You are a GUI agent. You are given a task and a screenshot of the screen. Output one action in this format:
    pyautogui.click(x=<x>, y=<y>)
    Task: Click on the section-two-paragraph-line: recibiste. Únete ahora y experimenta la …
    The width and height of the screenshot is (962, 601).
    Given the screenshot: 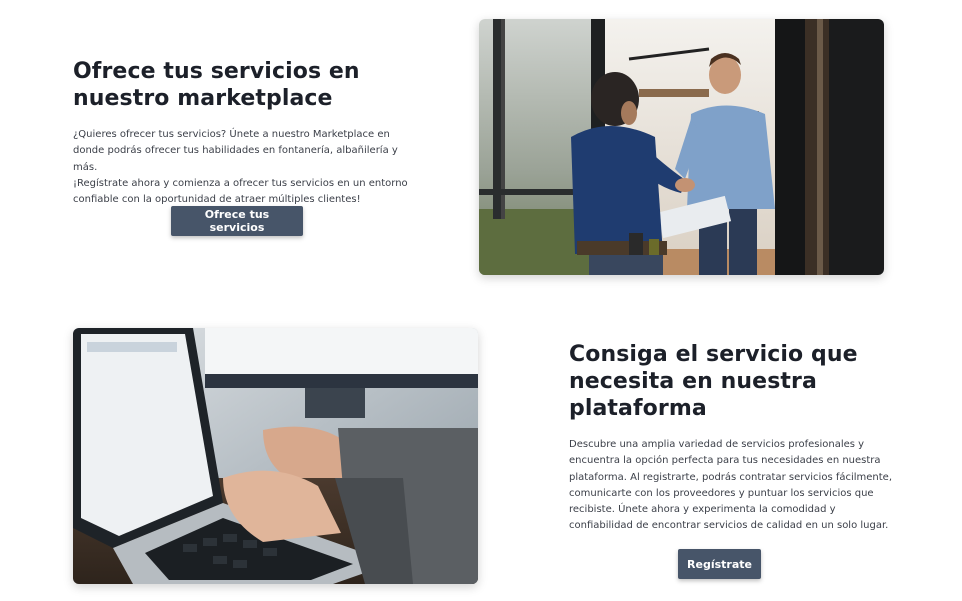 What is the action you would take?
    pyautogui.click(x=702, y=510)
    